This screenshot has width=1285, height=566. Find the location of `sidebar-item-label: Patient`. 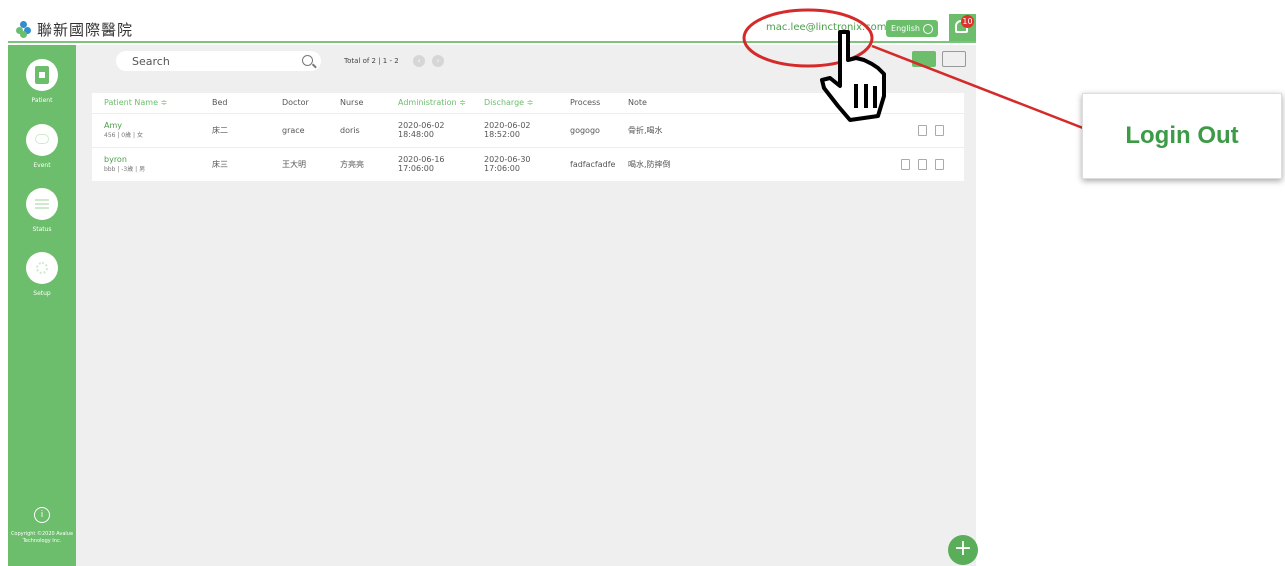

sidebar-item-label: Patient is located at coordinates (42, 100).